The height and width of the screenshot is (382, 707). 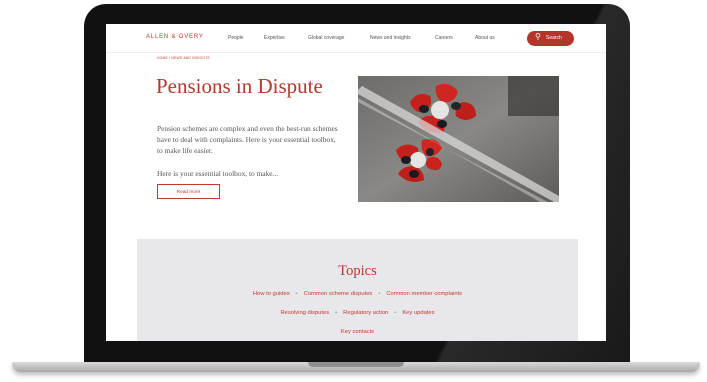 I want to click on nav-item-news-and-insights: News and insights, so click(x=390, y=38).